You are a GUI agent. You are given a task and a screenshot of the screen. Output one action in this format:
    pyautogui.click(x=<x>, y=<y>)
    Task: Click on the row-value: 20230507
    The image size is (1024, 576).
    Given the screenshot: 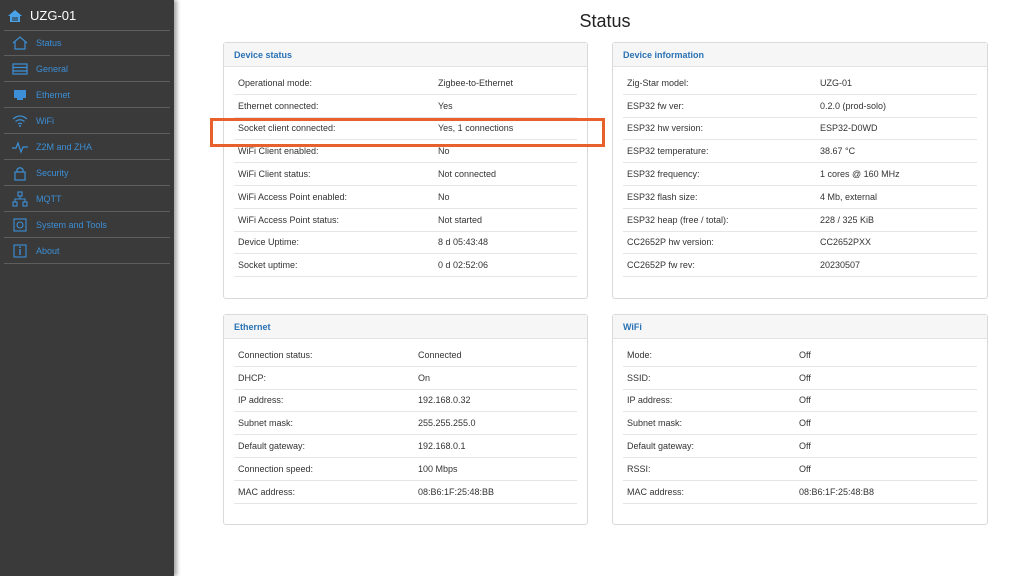 What is the action you would take?
    pyautogui.click(x=840, y=265)
    